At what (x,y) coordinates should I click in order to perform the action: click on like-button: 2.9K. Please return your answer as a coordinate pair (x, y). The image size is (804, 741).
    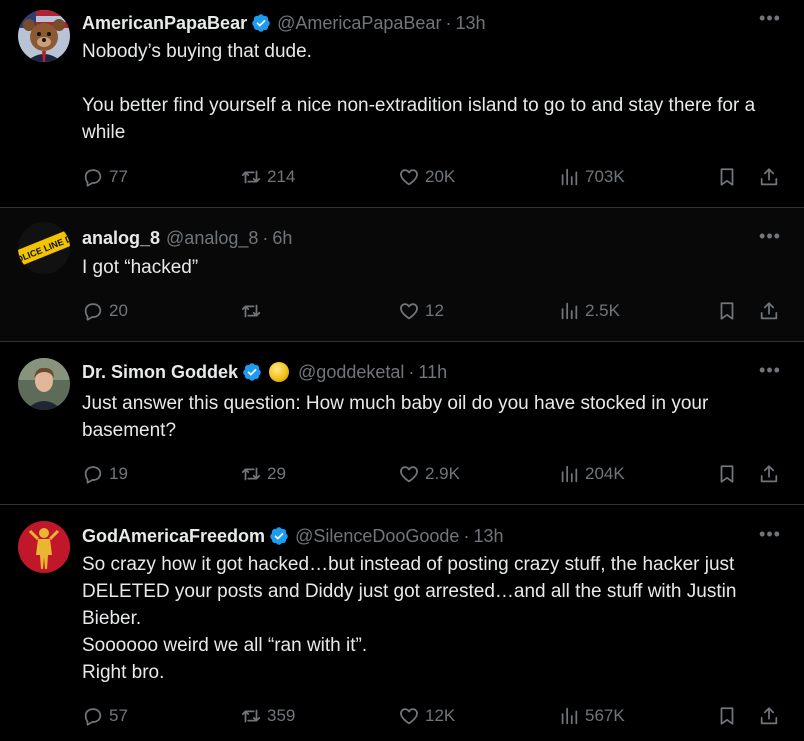
    Looking at the image, I should click on (429, 474).